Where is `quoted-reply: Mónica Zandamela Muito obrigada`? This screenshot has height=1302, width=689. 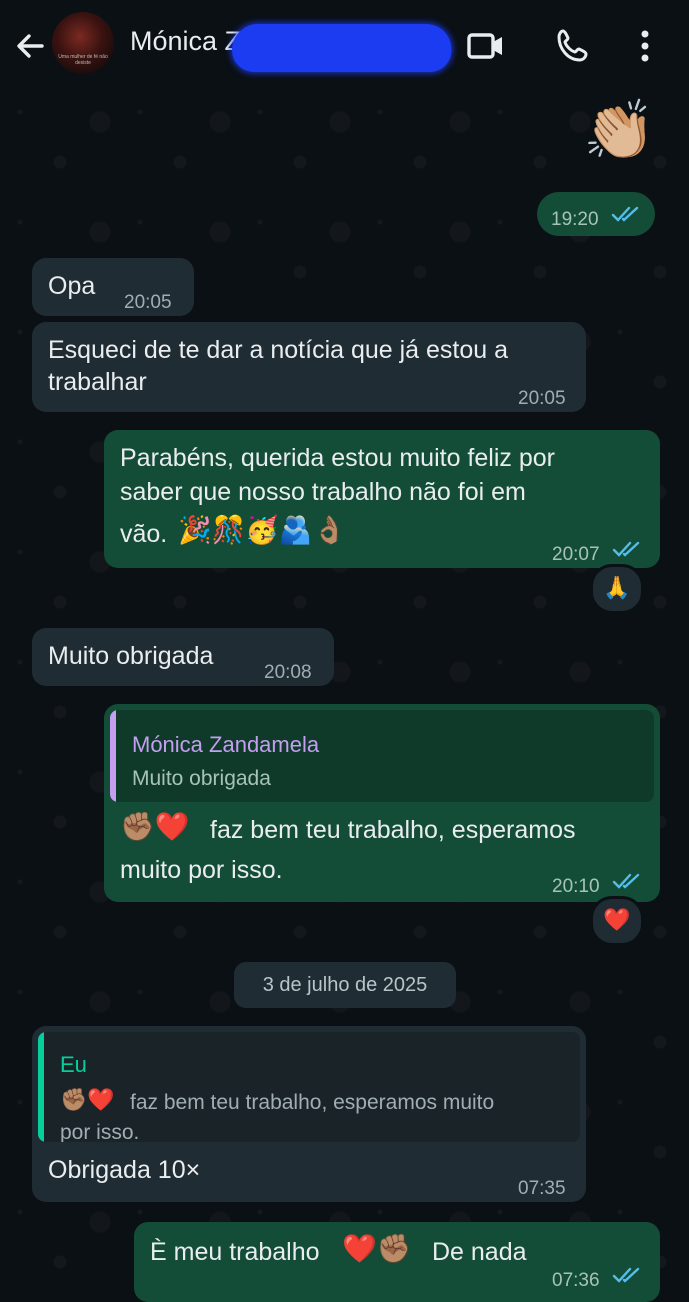
quoted-reply: Mónica Zandamela Muito obrigada is located at coordinates (382, 756).